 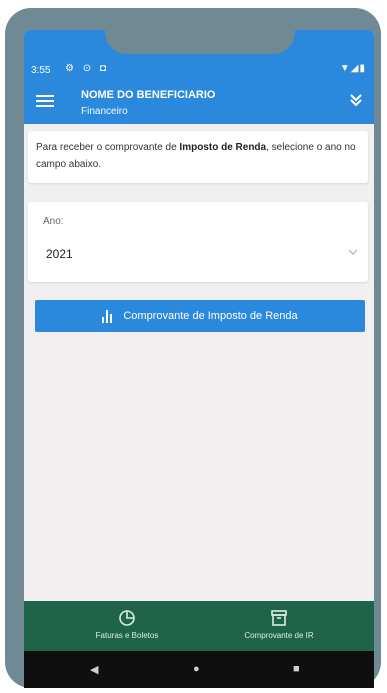 What do you see at coordinates (148, 95) in the screenshot?
I see `page-title: NOME DO BENEFICIARIO` at bounding box center [148, 95].